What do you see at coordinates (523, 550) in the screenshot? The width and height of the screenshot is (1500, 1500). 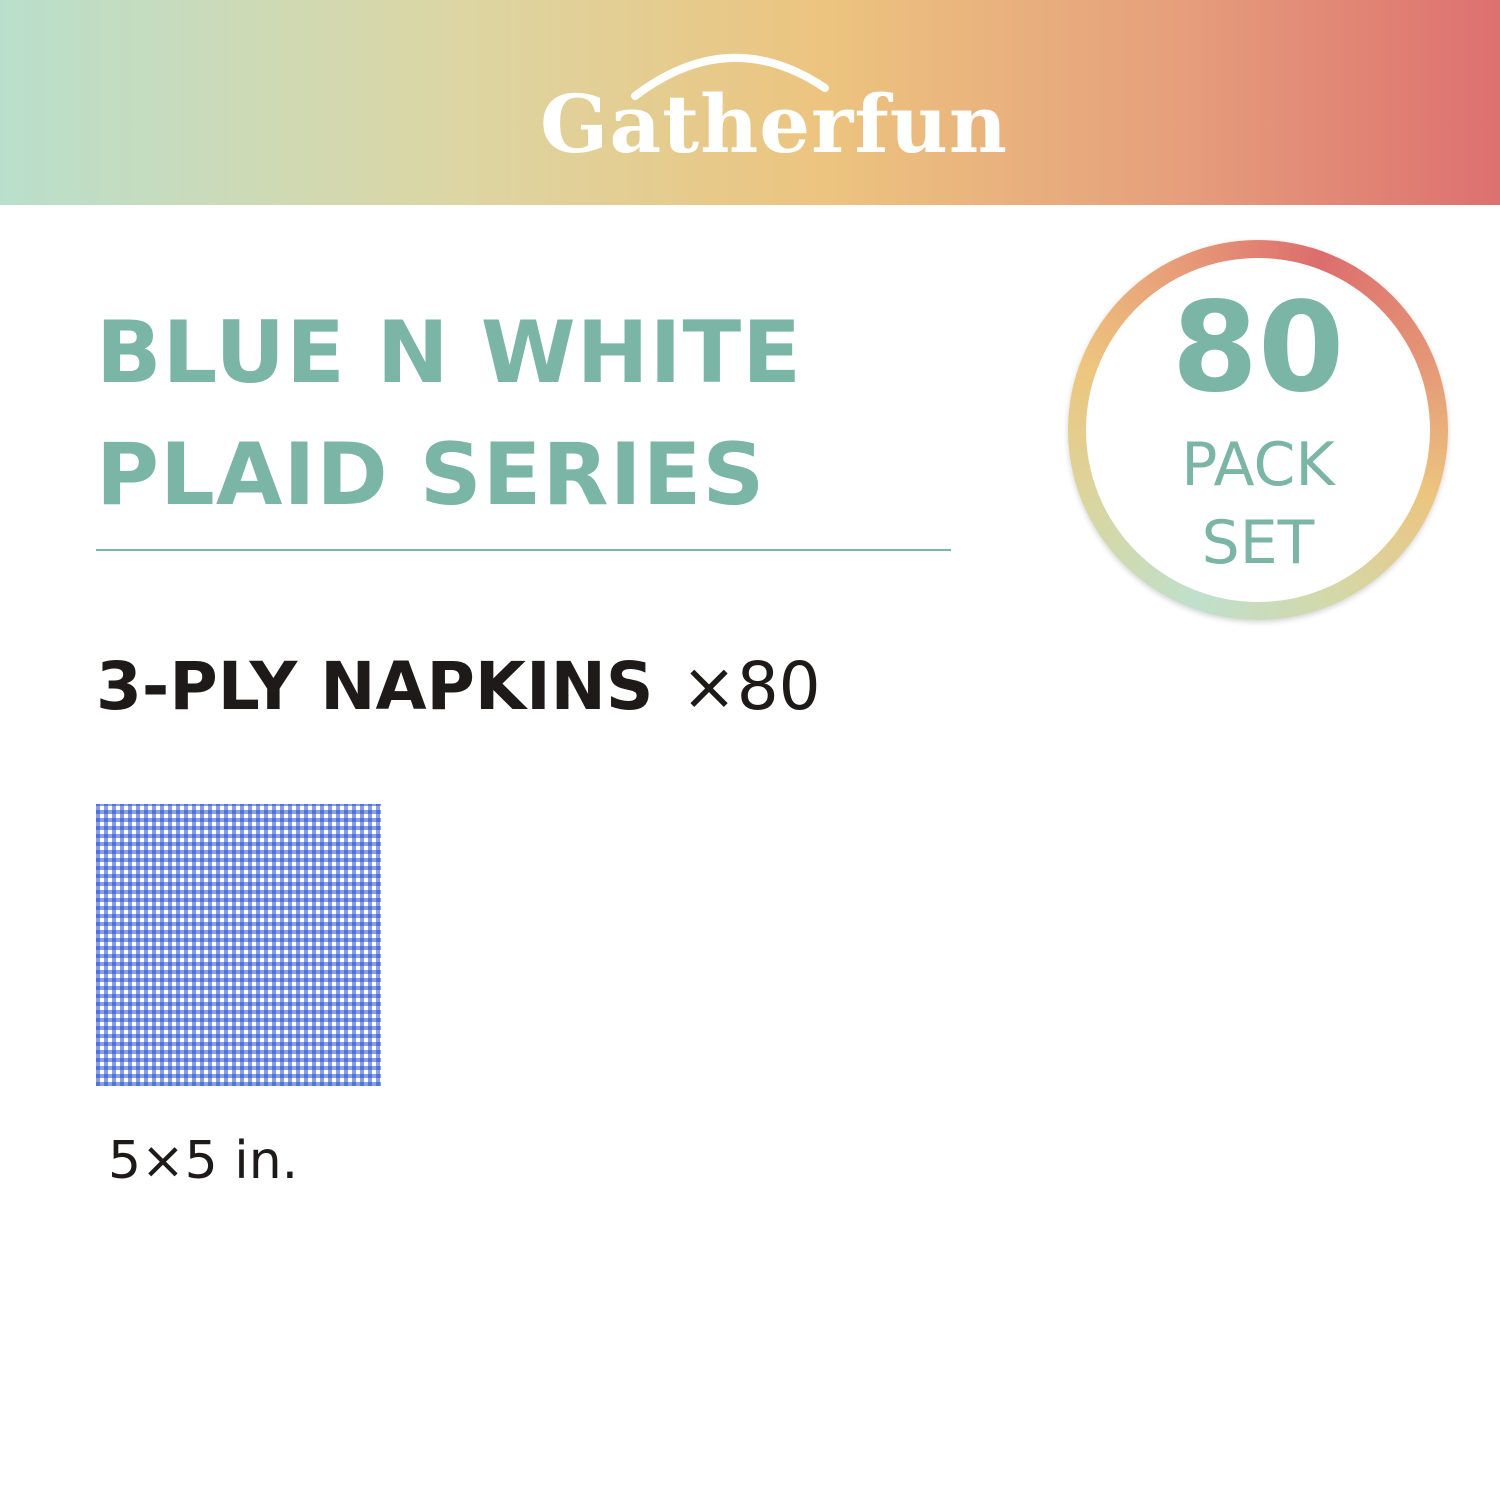 I see `title-divider` at bounding box center [523, 550].